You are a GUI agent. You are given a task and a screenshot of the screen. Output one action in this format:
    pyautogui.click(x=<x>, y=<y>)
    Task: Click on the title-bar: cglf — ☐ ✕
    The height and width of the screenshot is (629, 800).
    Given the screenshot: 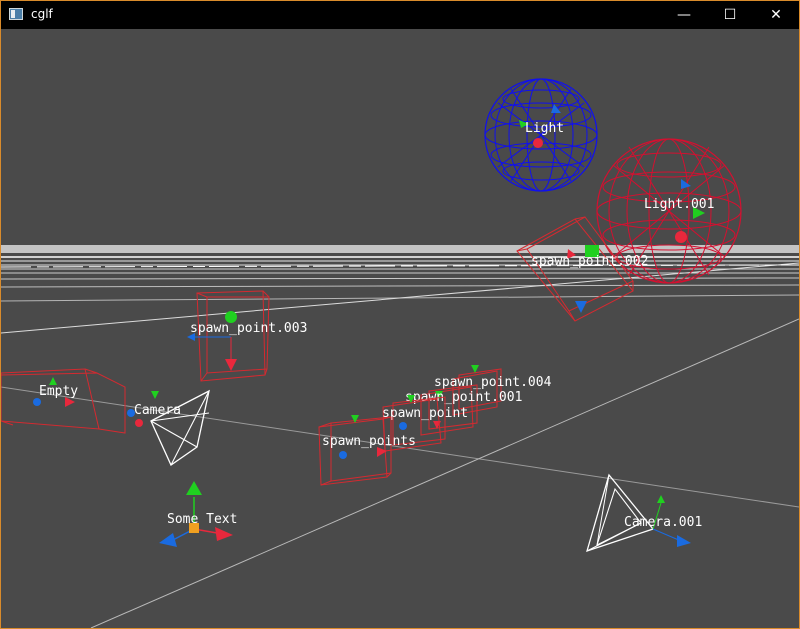 What is the action you would take?
    pyautogui.click(x=400, y=15)
    